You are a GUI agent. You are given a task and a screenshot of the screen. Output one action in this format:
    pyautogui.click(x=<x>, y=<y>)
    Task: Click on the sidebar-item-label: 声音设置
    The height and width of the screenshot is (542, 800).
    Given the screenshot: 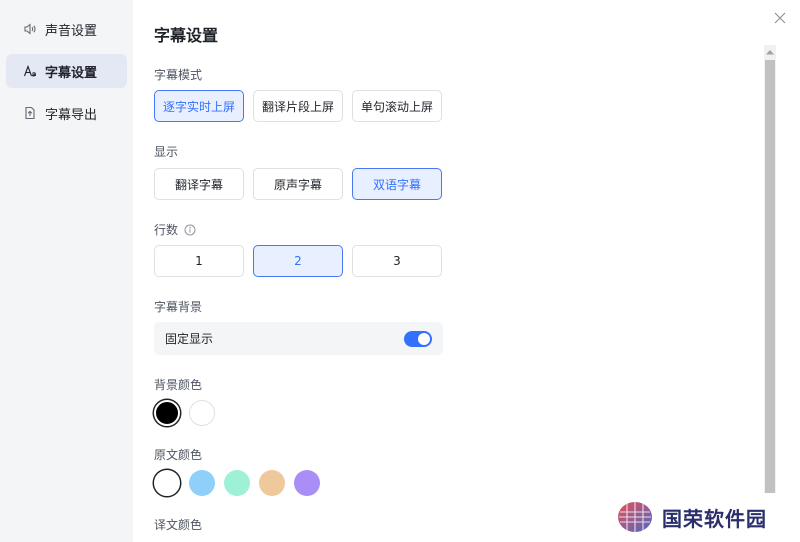 What is the action you would take?
    pyautogui.click(x=71, y=31)
    